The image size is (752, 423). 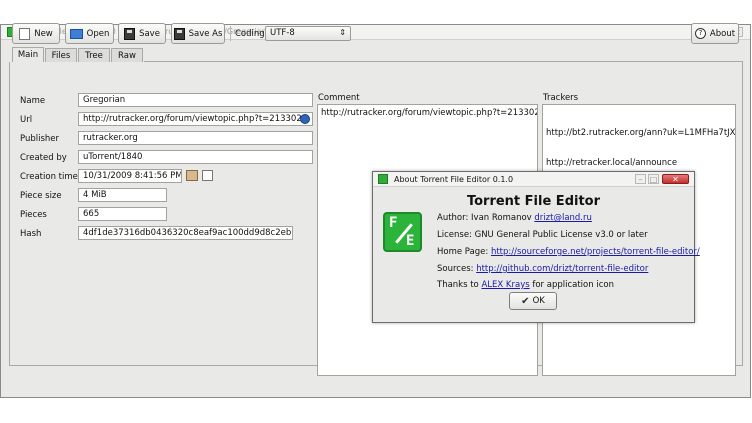 I want to click on author-text: Author: Ivan Romanov, so click(x=484, y=218).